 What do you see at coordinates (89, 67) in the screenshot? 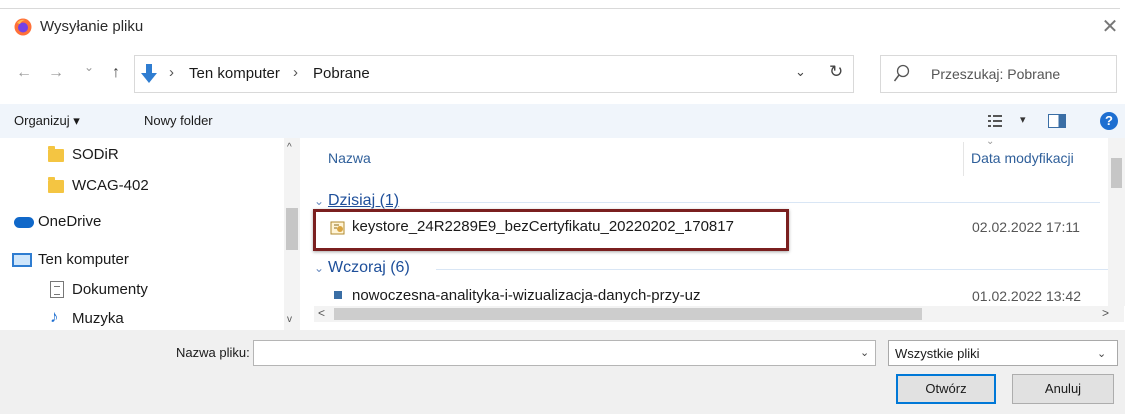
I see `recent-locations-button: ⌄` at bounding box center [89, 67].